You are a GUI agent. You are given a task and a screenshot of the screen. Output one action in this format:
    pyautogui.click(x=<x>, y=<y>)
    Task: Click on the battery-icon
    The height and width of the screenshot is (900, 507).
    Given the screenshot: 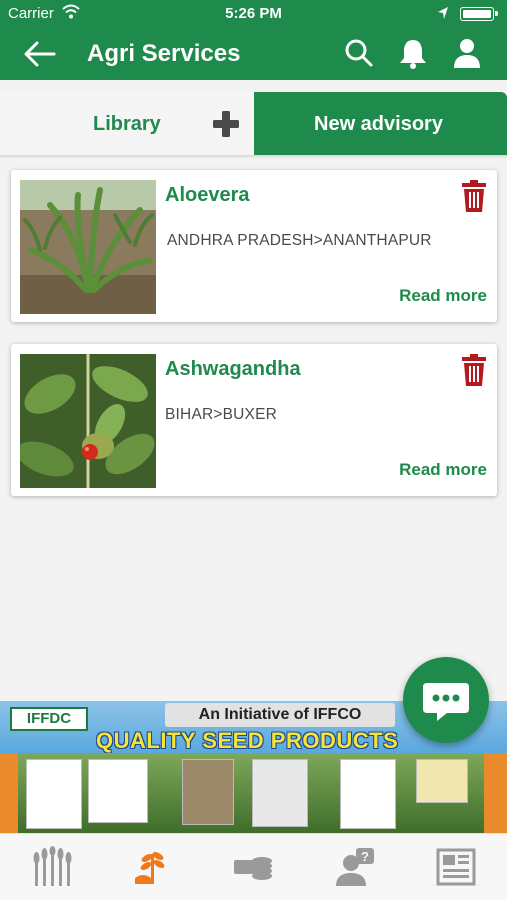 What is the action you would take?
    pyautogui.click(x=479, y=14)
    